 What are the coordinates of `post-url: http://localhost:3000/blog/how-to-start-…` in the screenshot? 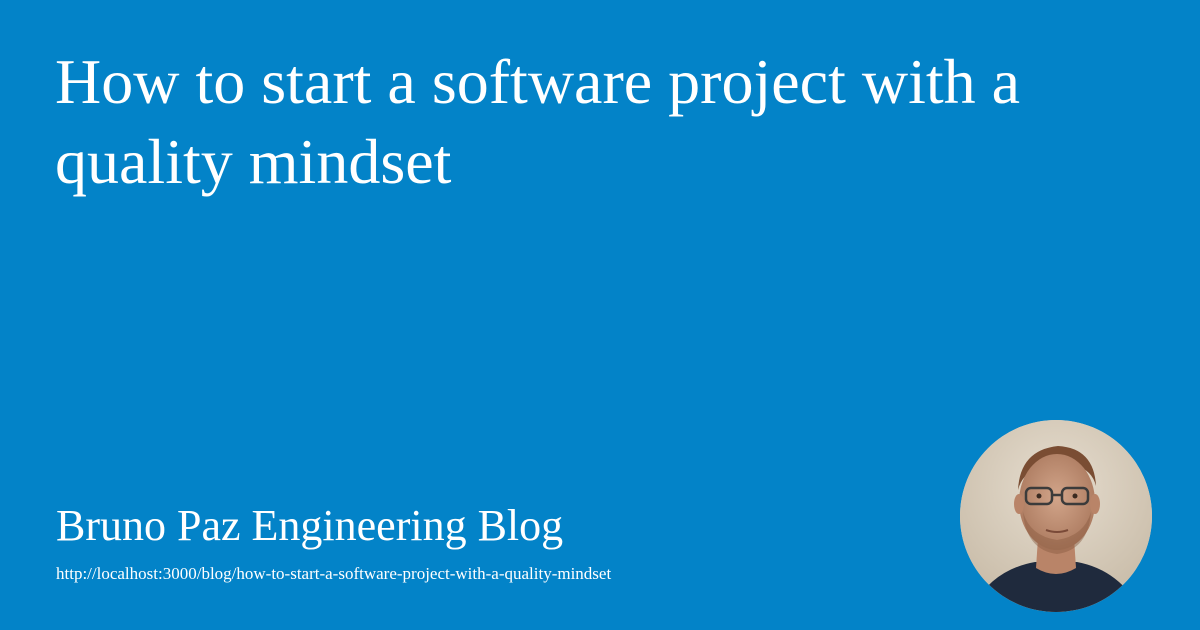 It's located at (334, 573).